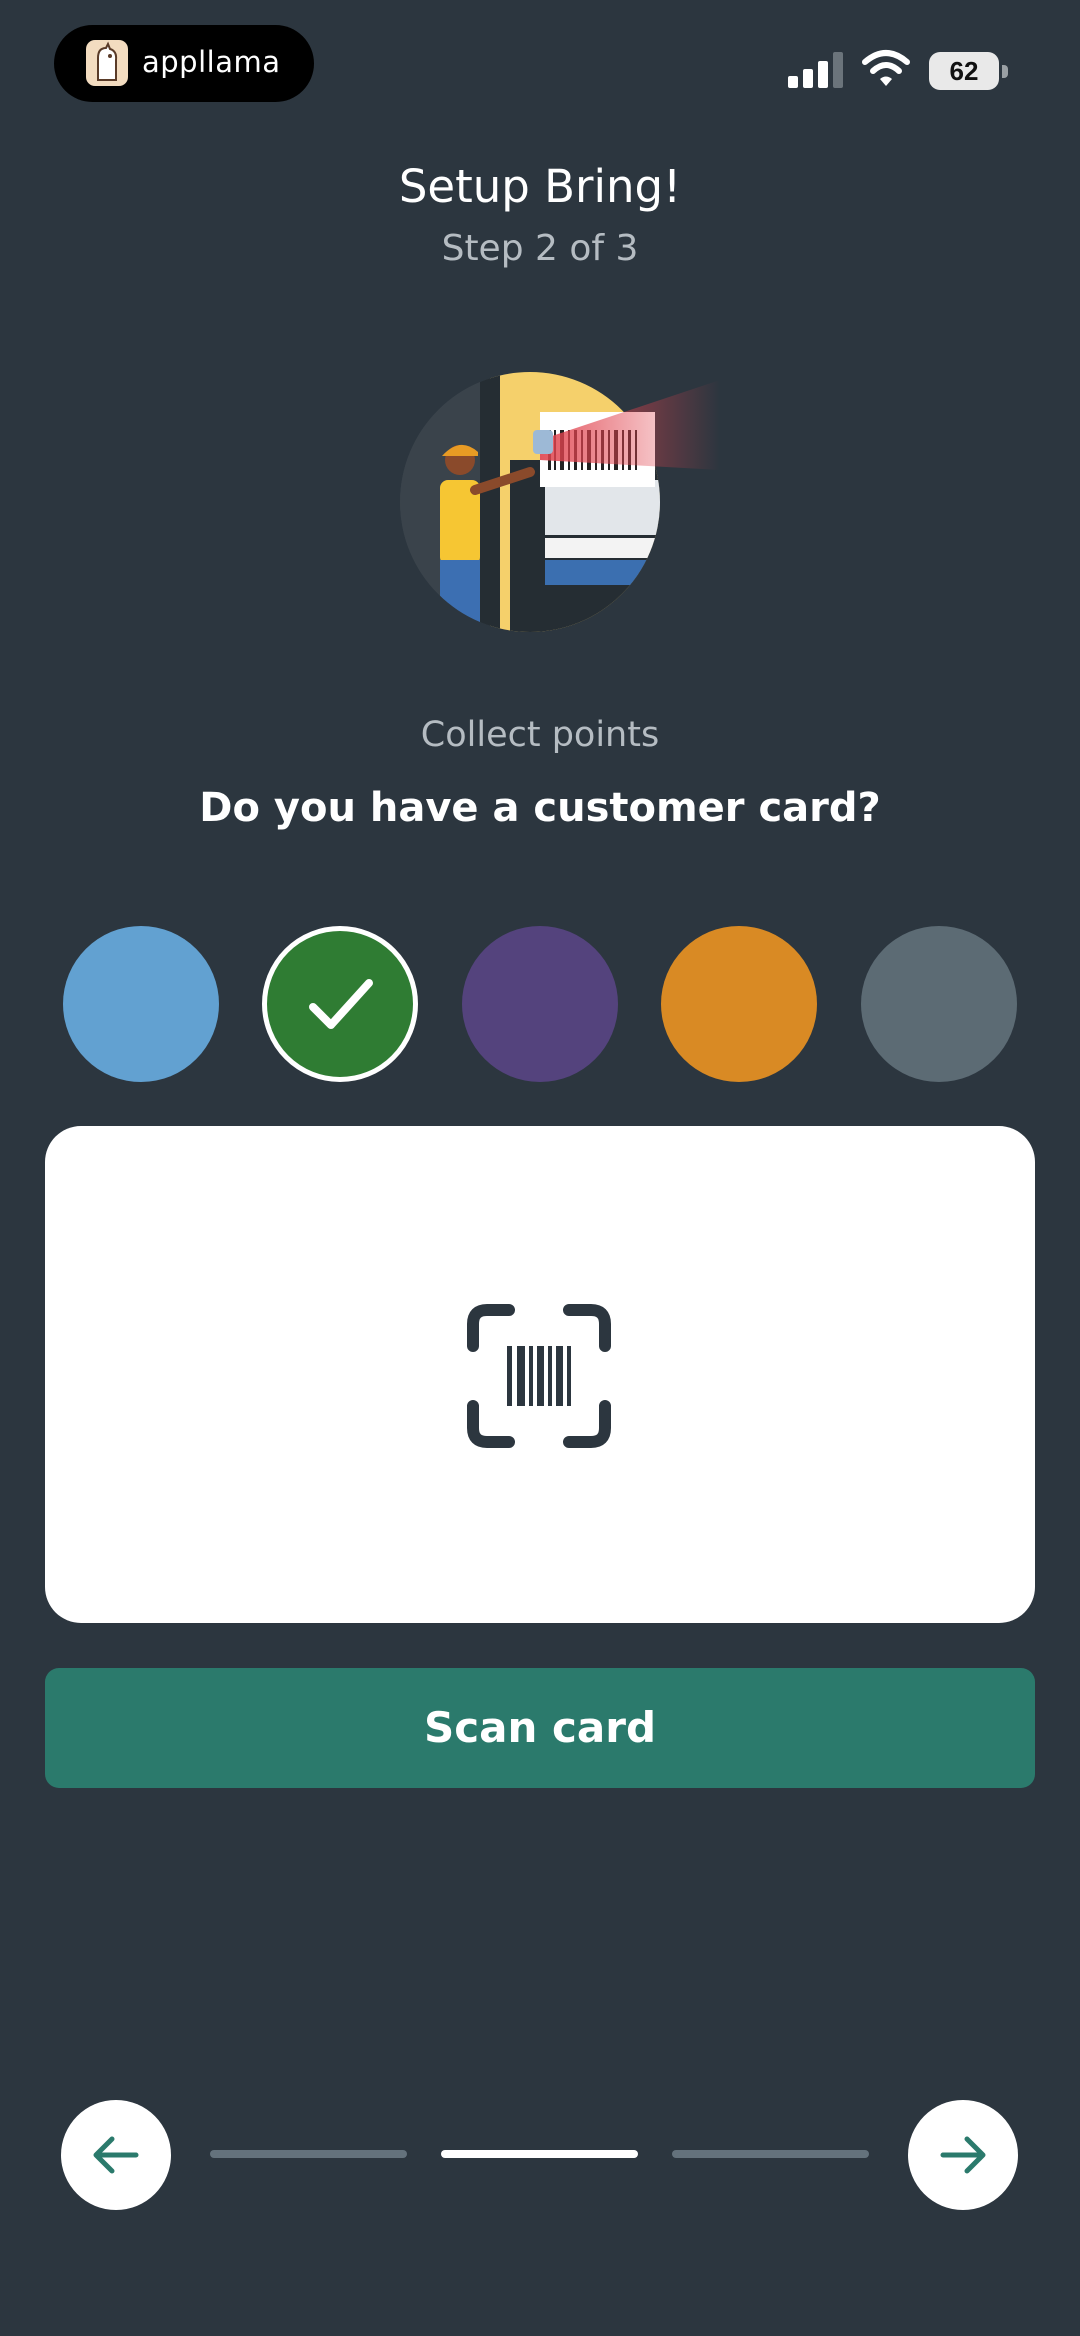  I want to click on barcode-scan-icon, so click(539, 1376).